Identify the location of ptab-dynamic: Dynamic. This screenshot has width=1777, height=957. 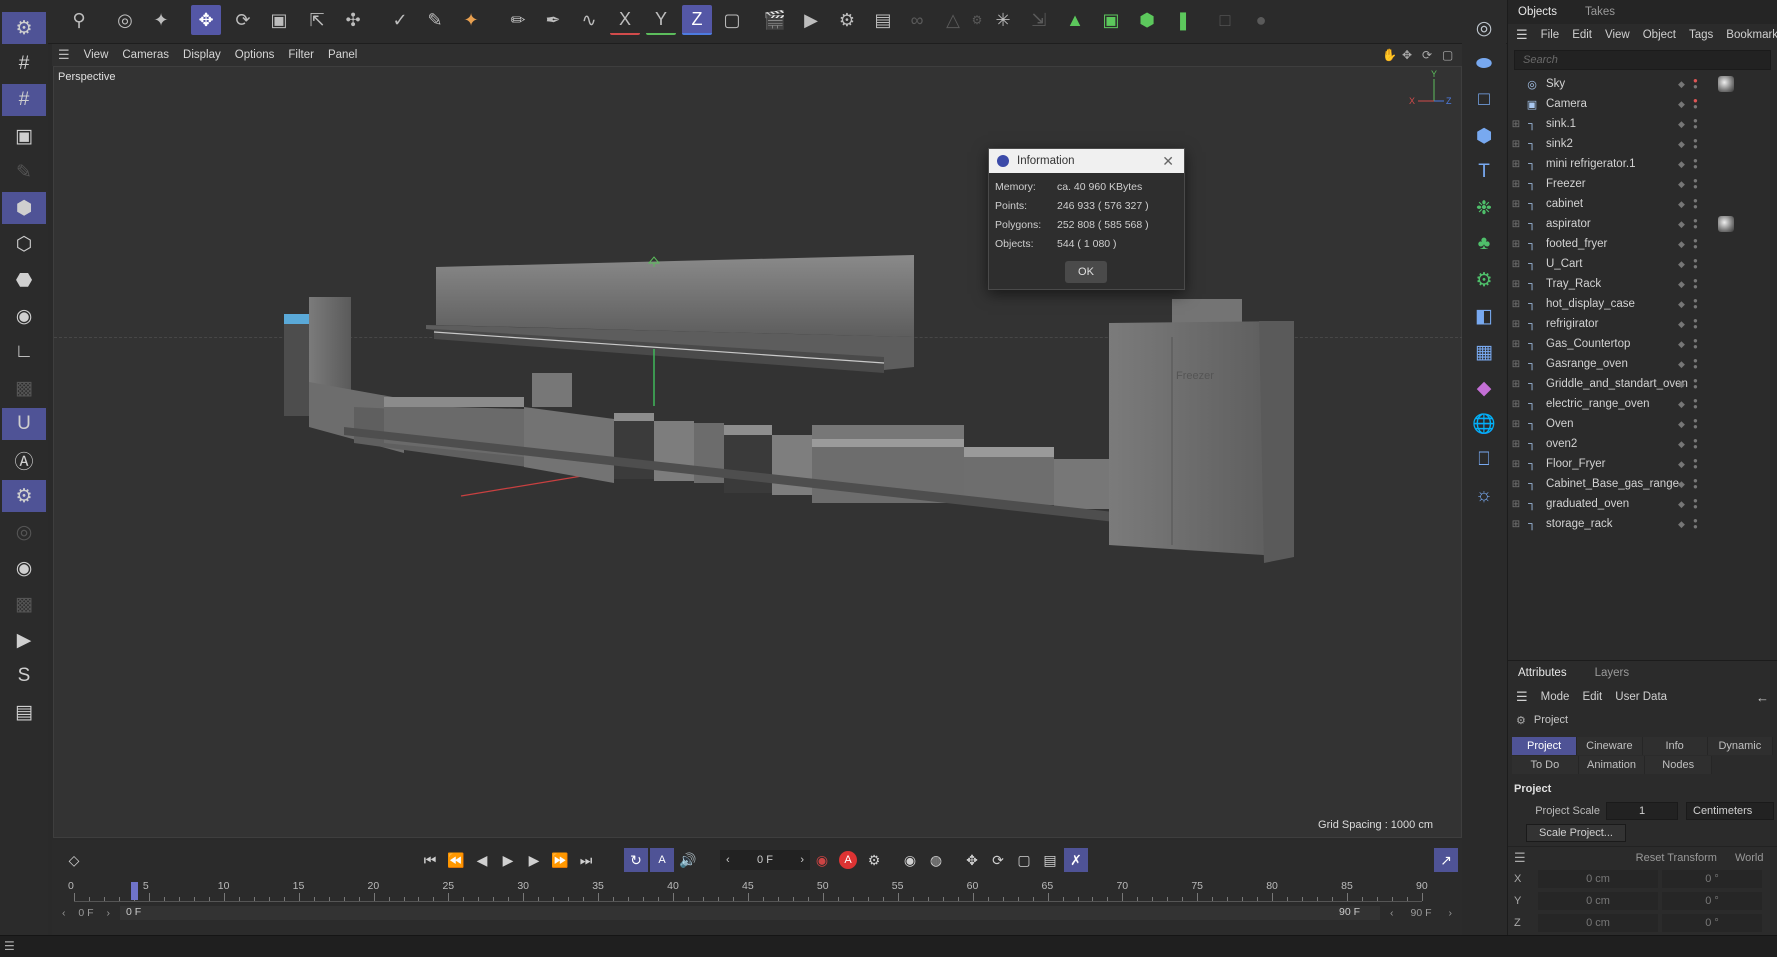
(1740, 746).